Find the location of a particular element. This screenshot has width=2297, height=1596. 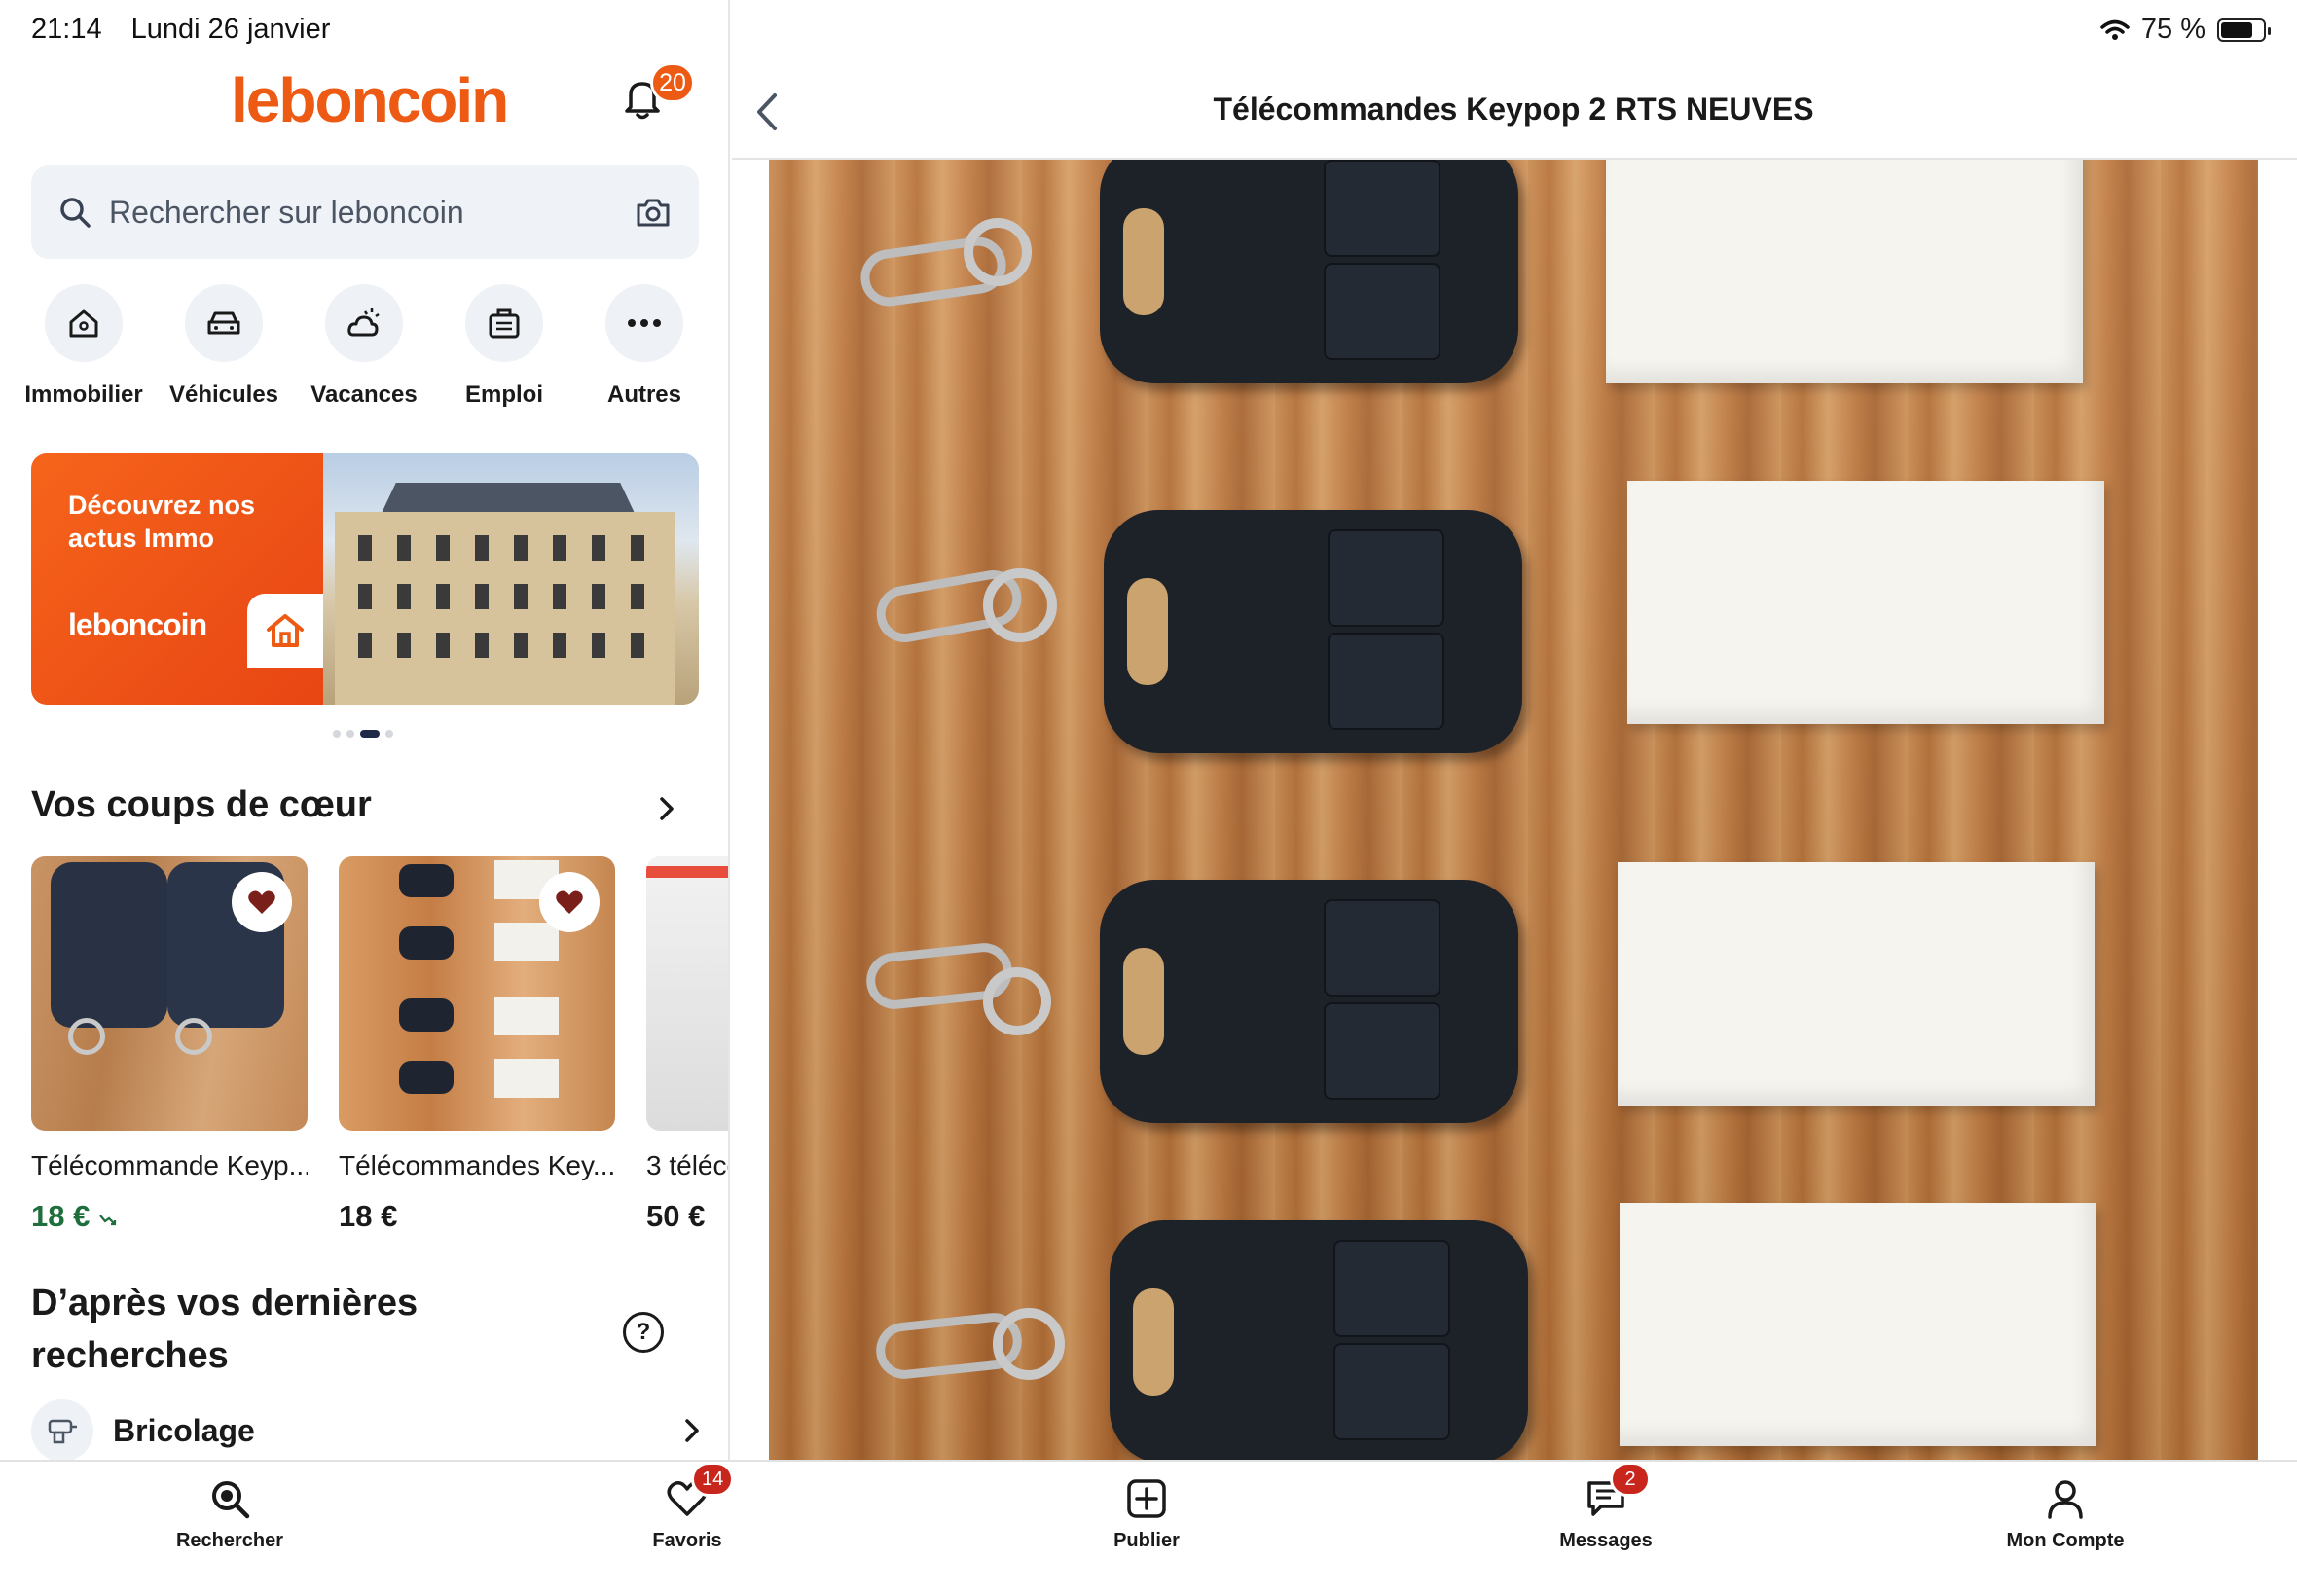

status-bar-right: 75 % is located at coordinates (2185, 30).